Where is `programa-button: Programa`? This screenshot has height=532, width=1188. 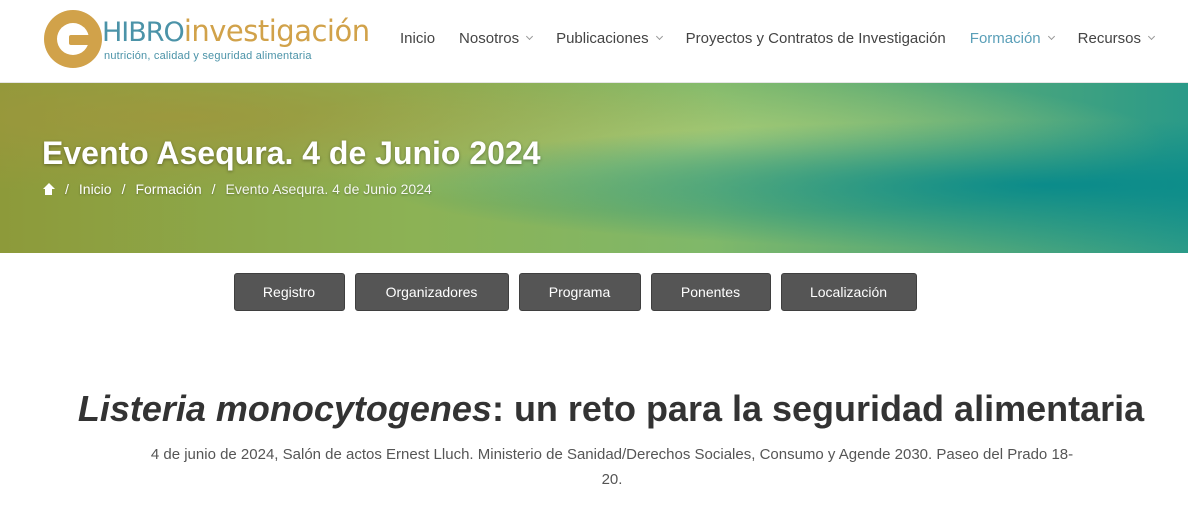
programa-button: Programa is located at coordinates (579, 292).